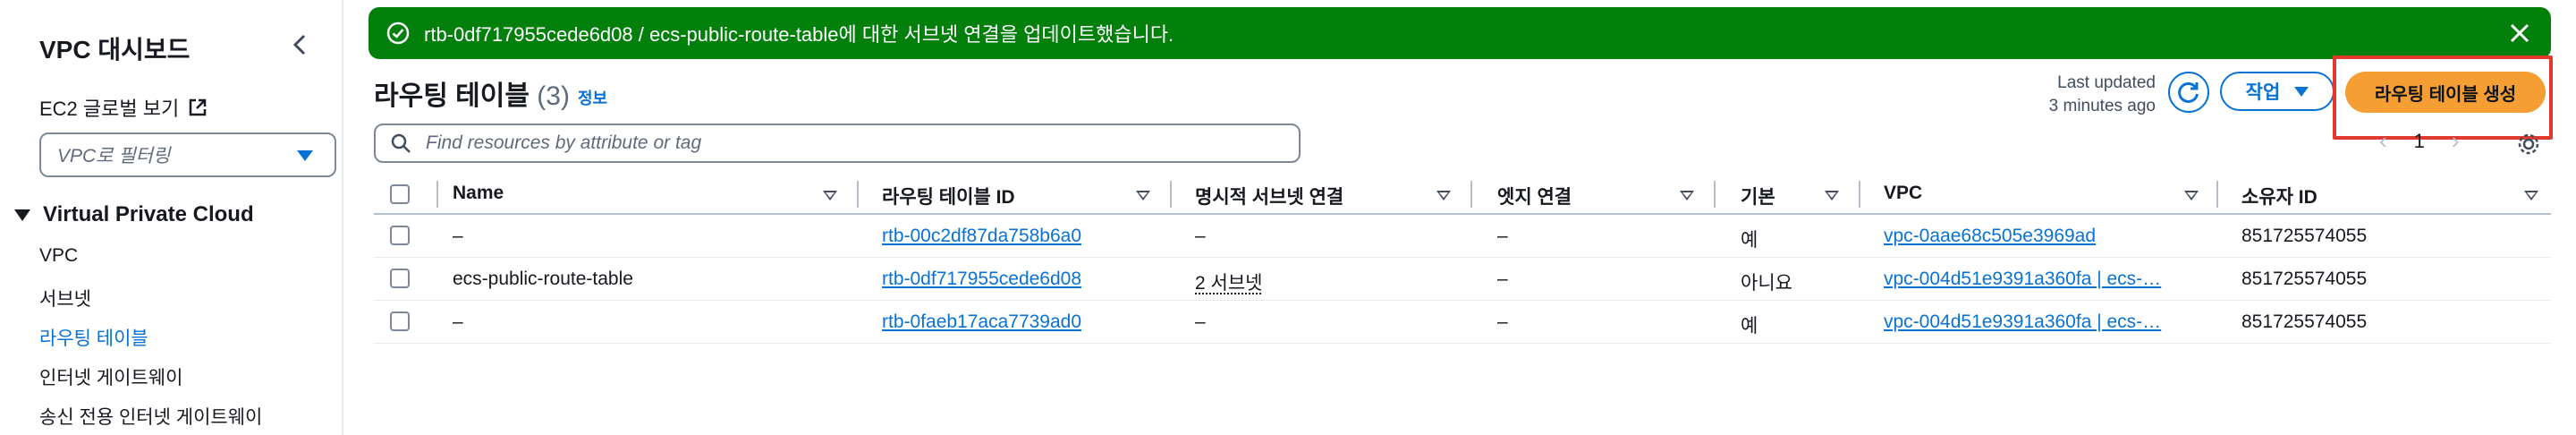  What do you see at coordinates (1534, 196) in the screenshot?
I see `column-header-edge: 엣지 연결` at bounding box center [1534, 196].